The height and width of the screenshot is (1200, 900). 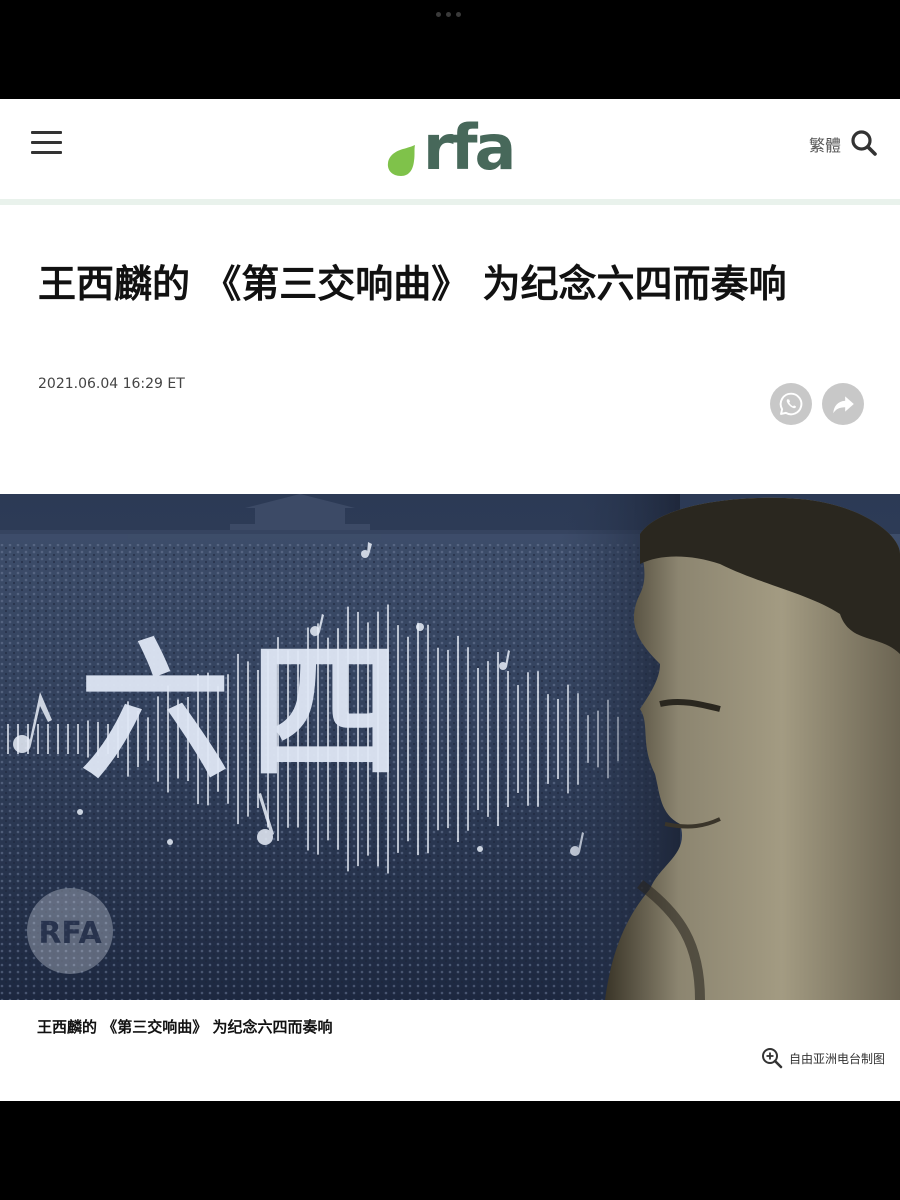 I want to click on credit-text: 自由亚洲电台制图, so click(x=837, y=1058).